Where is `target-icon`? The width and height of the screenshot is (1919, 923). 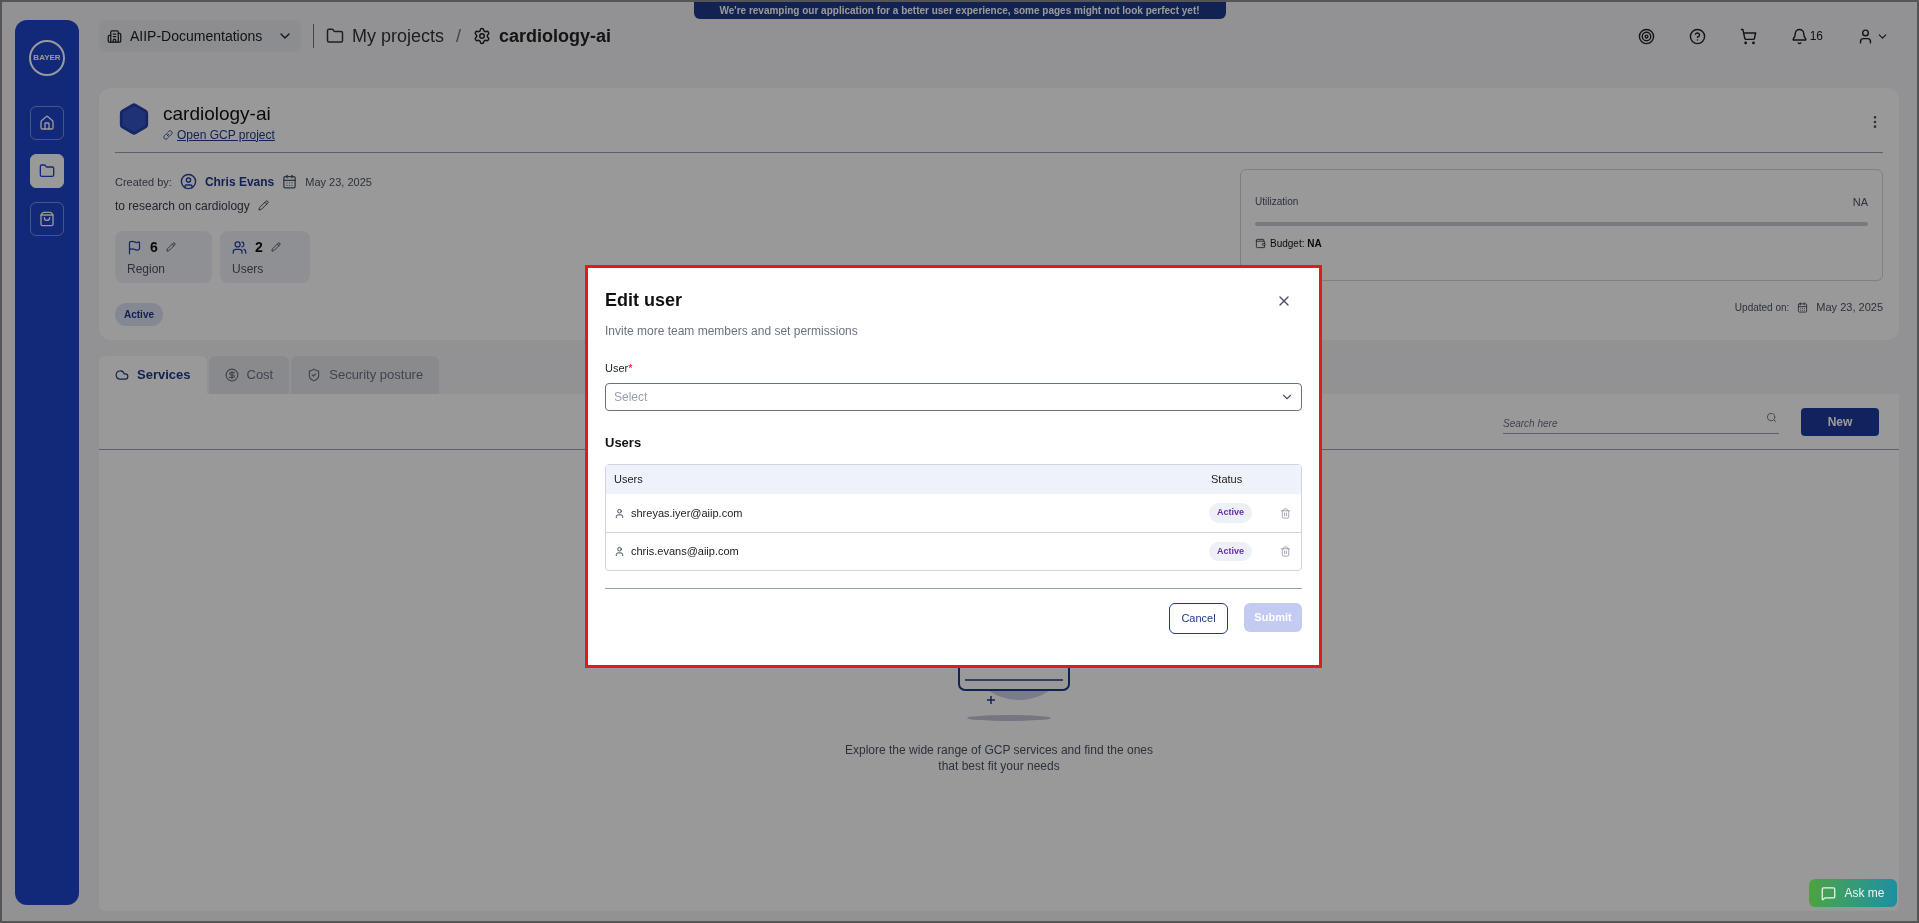
target-icon is located at coordinates (1646, 36).